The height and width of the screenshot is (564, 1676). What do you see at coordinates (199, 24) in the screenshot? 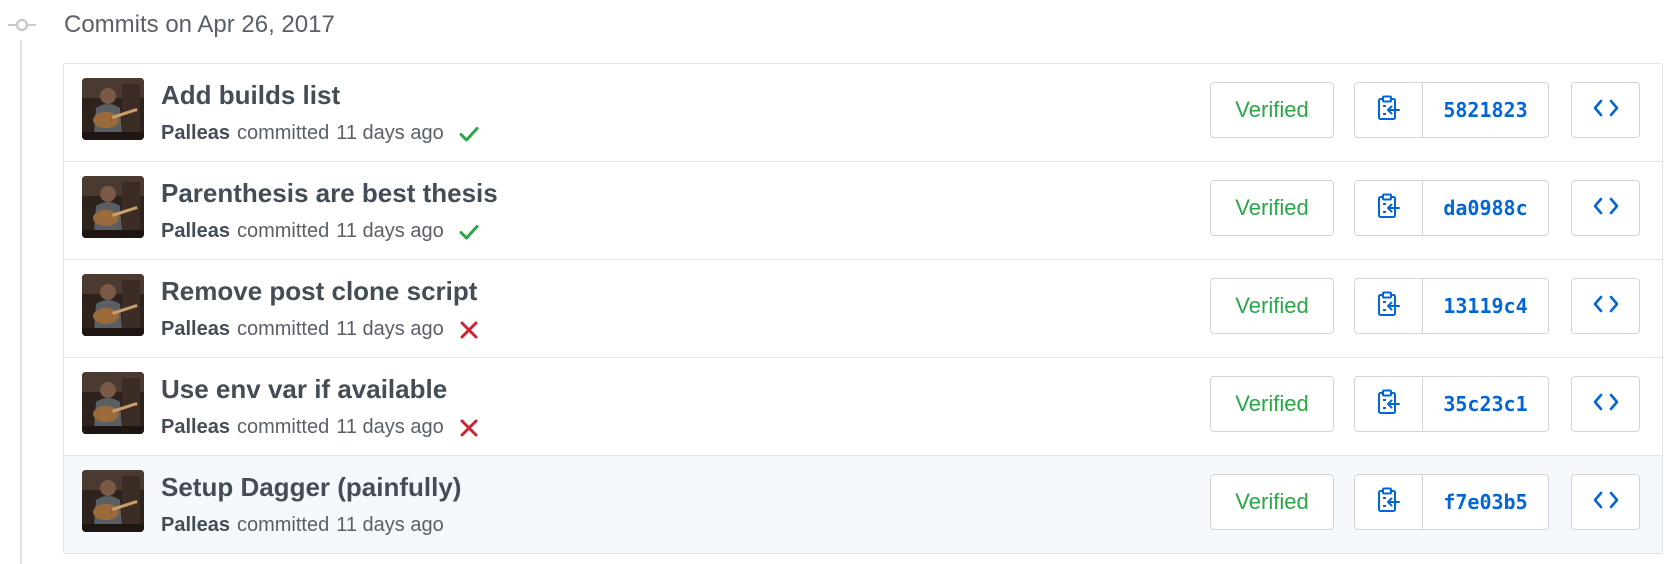
I see `commit-group-title: Commits on Apr 26, 2017` at bounding box center [199, 24].